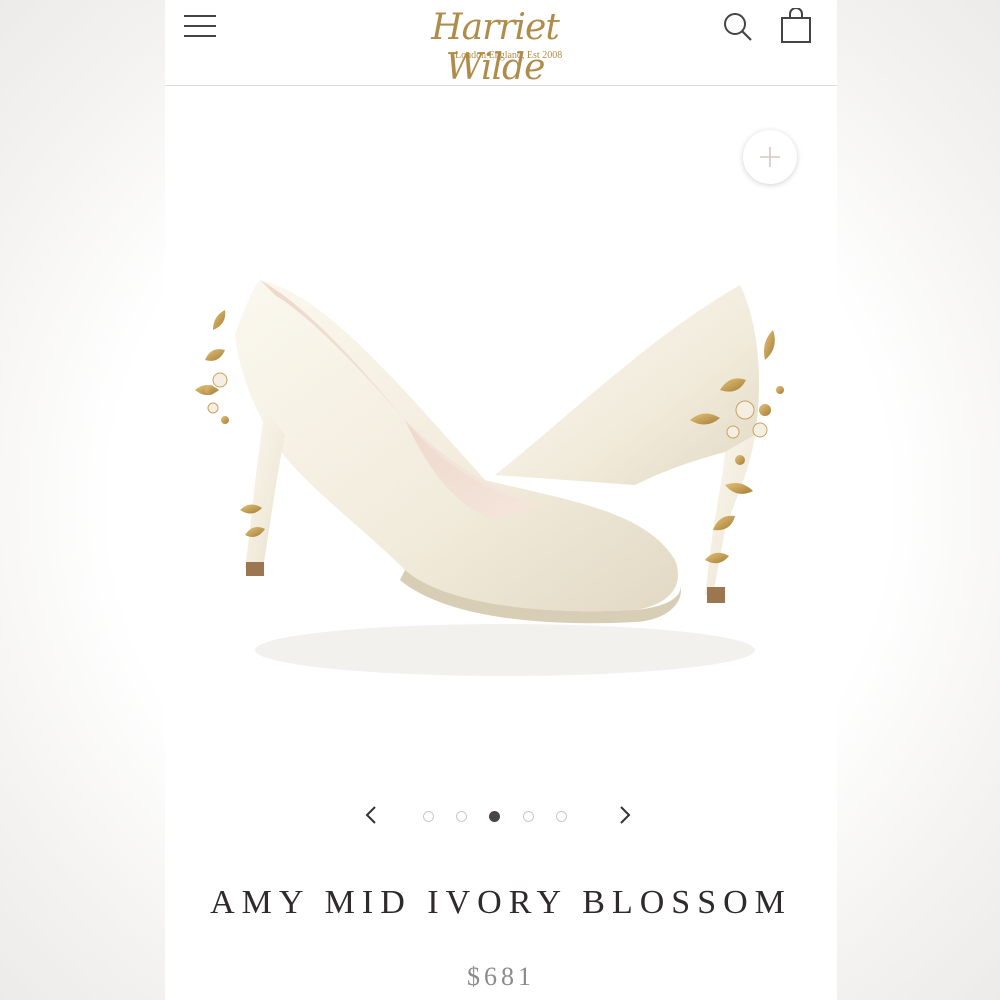  I want to click on site-header: Harriet Wilde London England, Est 2008, so click(501, 44).